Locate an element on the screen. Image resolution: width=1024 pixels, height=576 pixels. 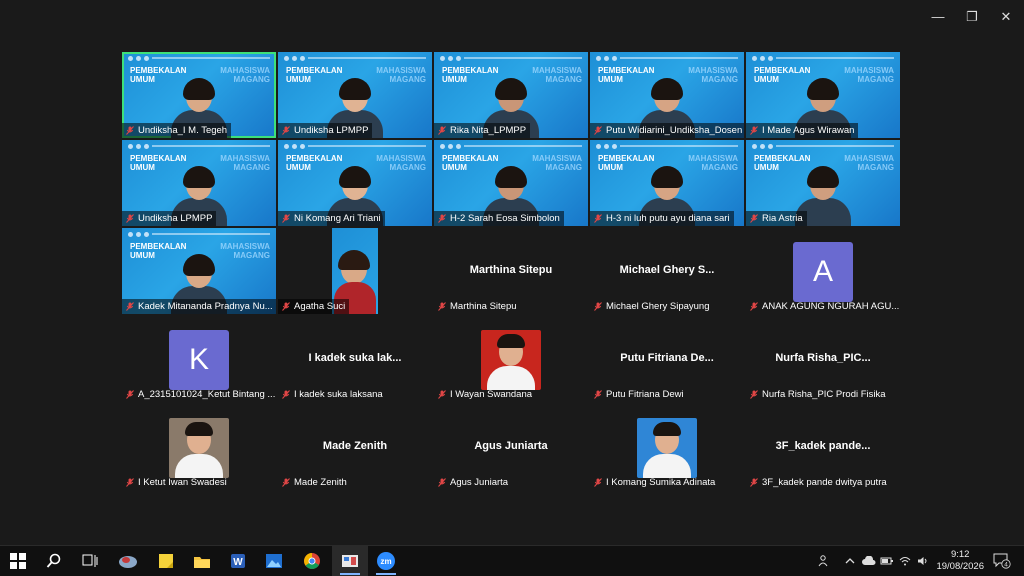
participant-name-label: 3F_kadek pande dwitya putra is located at coordinates (818, 482).